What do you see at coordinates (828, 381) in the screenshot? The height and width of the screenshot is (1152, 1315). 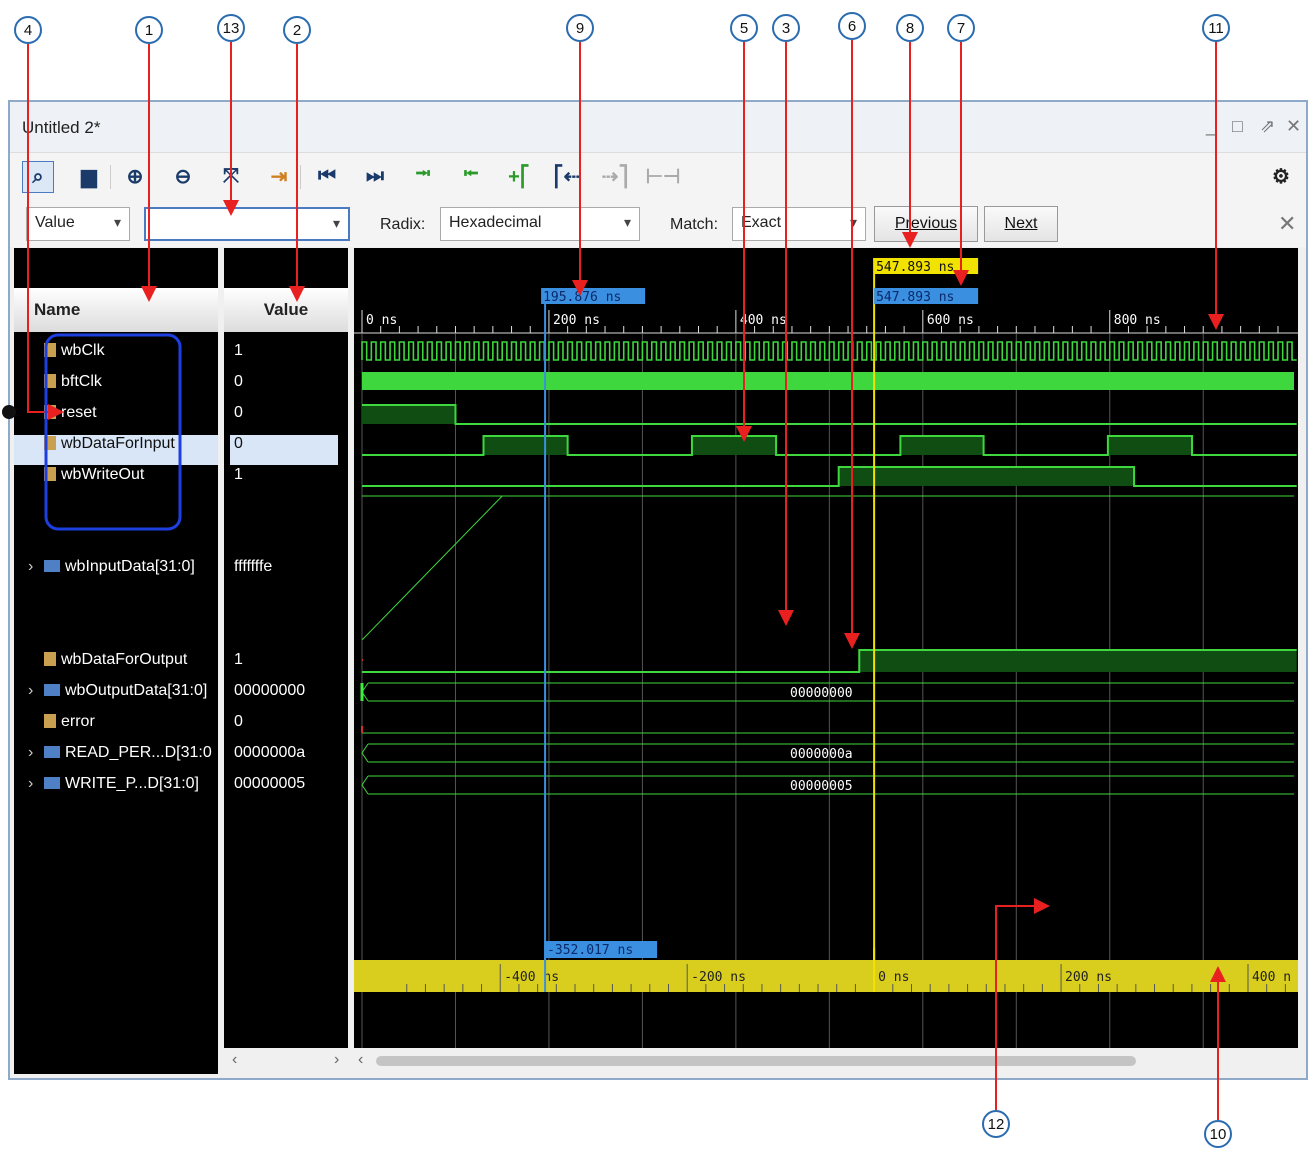 I see `bftclk-wave` at bounding box center [828, 381].